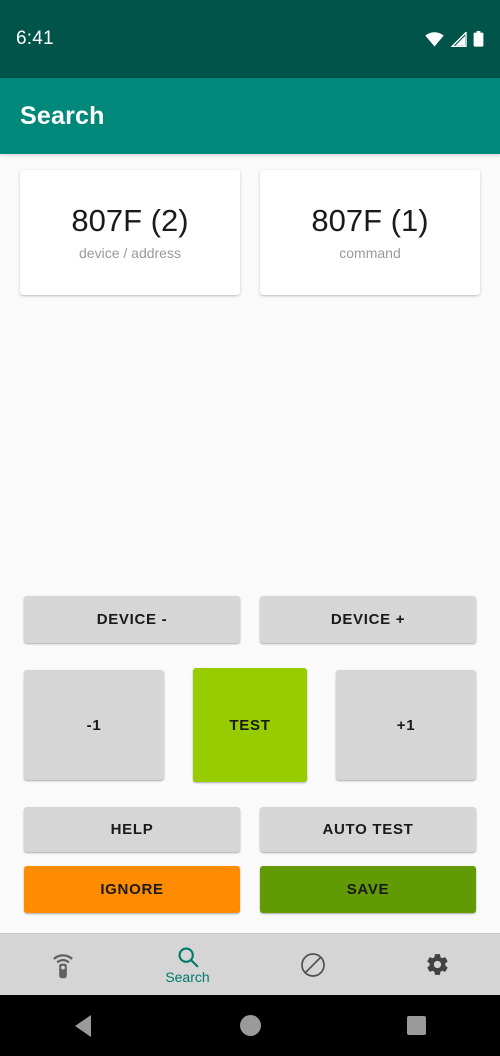 This screenshot has height=1056, width=500. I want to click on app-bar: Search, so click(250, 116).